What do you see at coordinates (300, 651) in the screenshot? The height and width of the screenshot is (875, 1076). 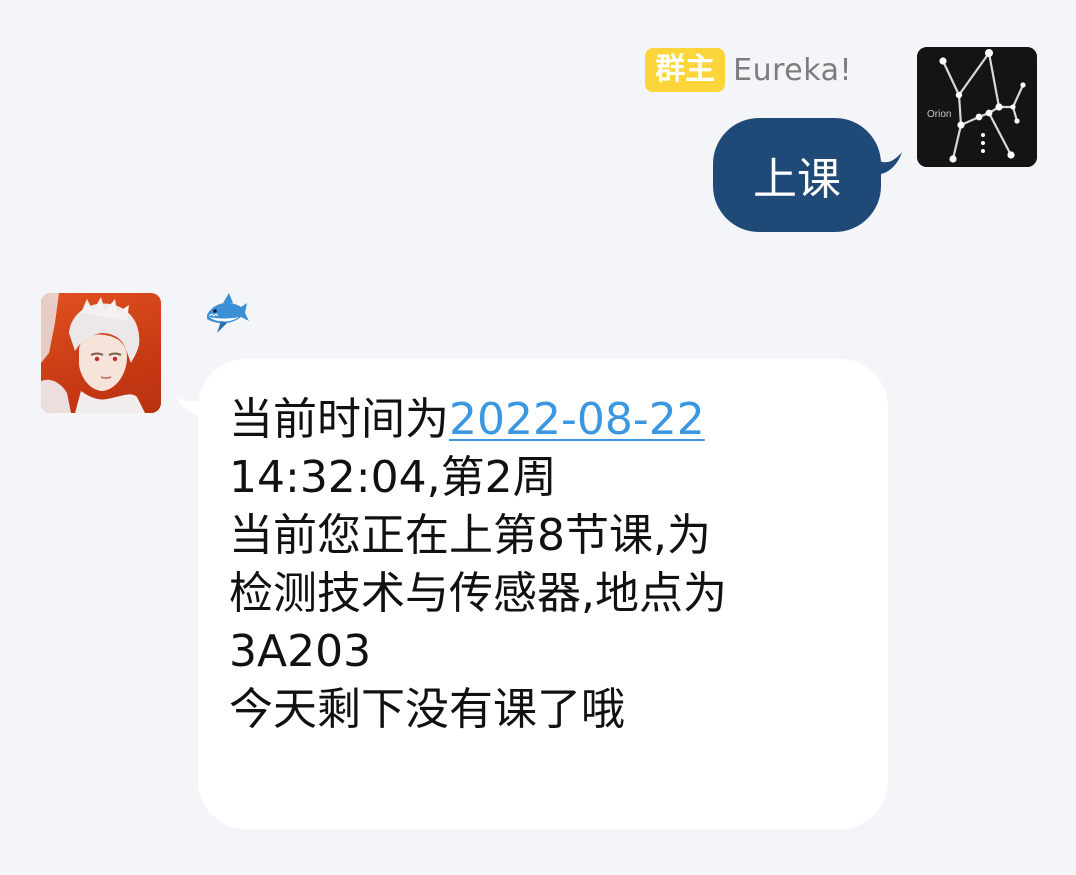 I see `message-line-room: 3A203` at bounding box center [300, 651].